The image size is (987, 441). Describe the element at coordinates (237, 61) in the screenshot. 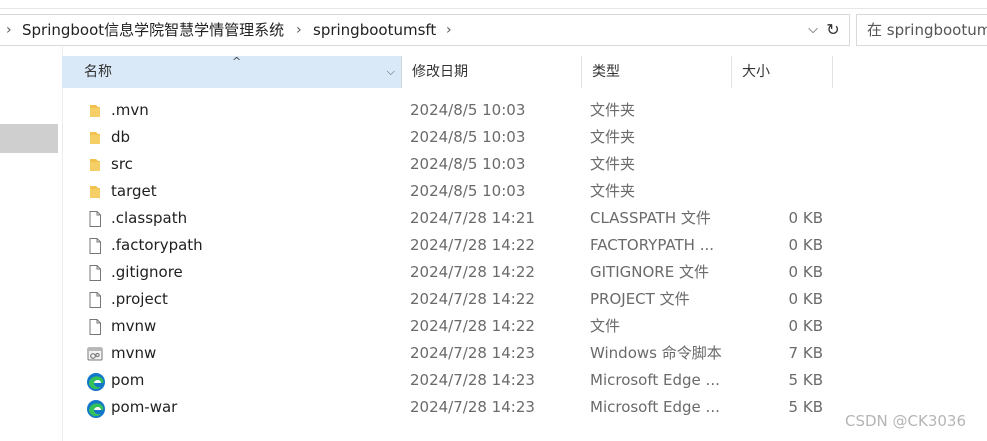

I see `sort-ascending-icon: ^` at that location.